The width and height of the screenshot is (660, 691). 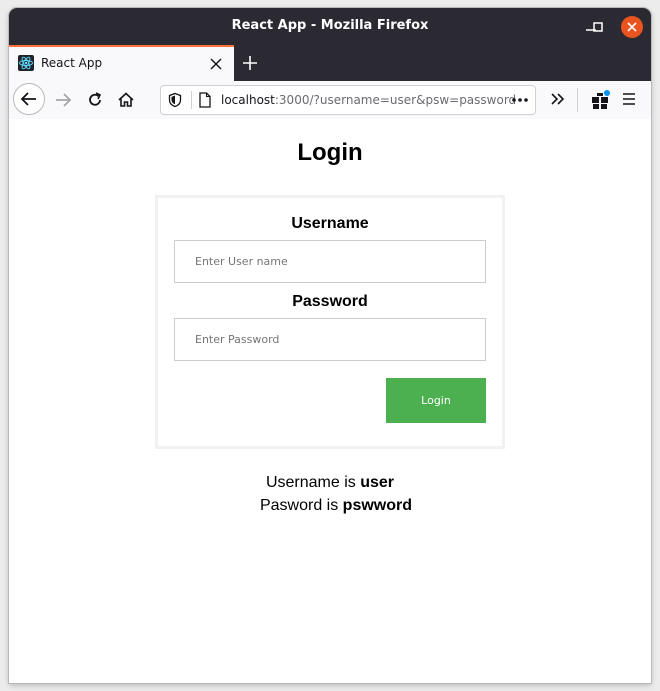 What do you see at coordinates (330, 63) in the screenshot?
I see `tab-bar: React App` at bounding box center [330, 63].